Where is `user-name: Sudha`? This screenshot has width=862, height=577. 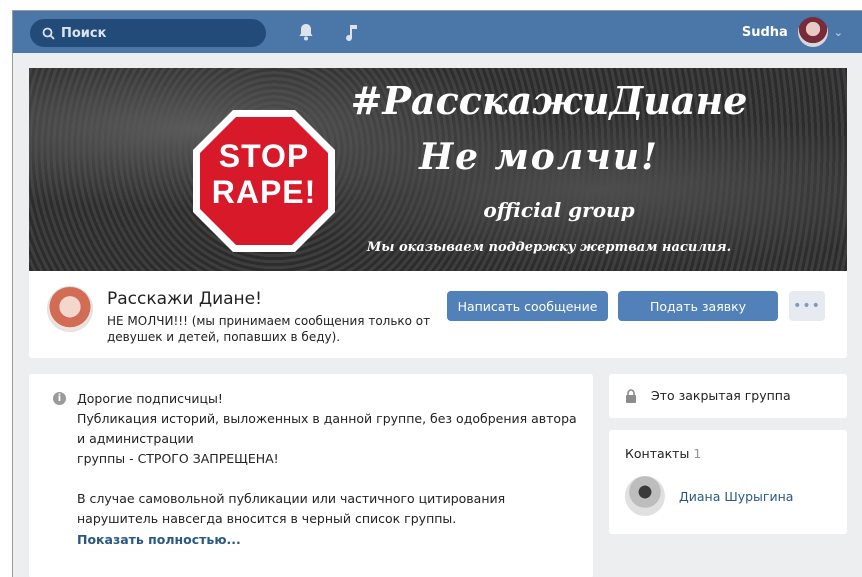 user-name: Sudha is located at coordinates (764, 32).